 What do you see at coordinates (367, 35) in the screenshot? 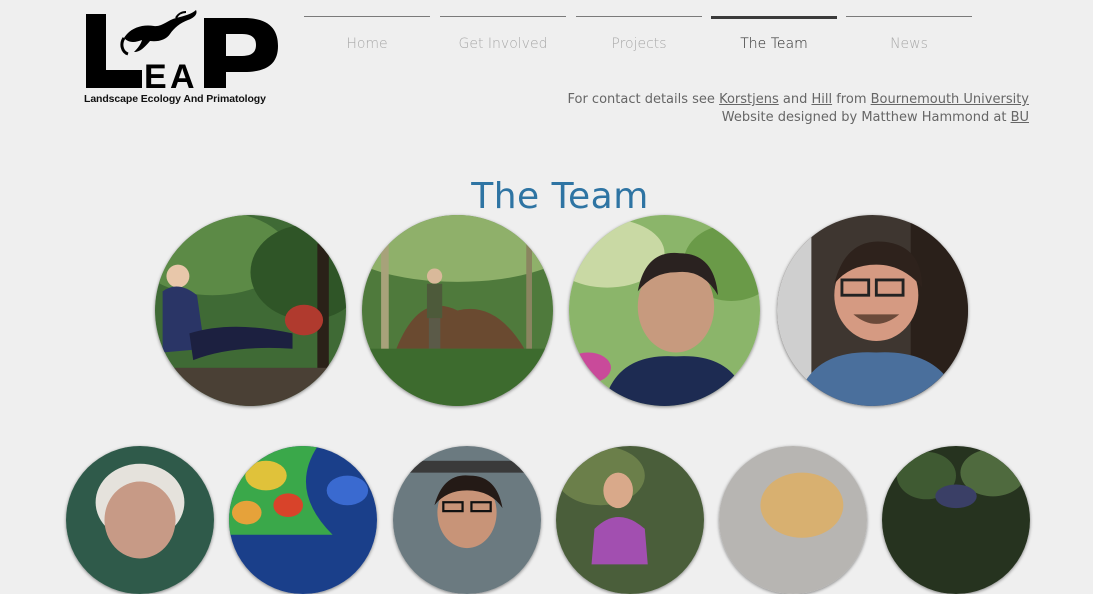
I see `nav-home: Home` at bounding box center [367, 35].